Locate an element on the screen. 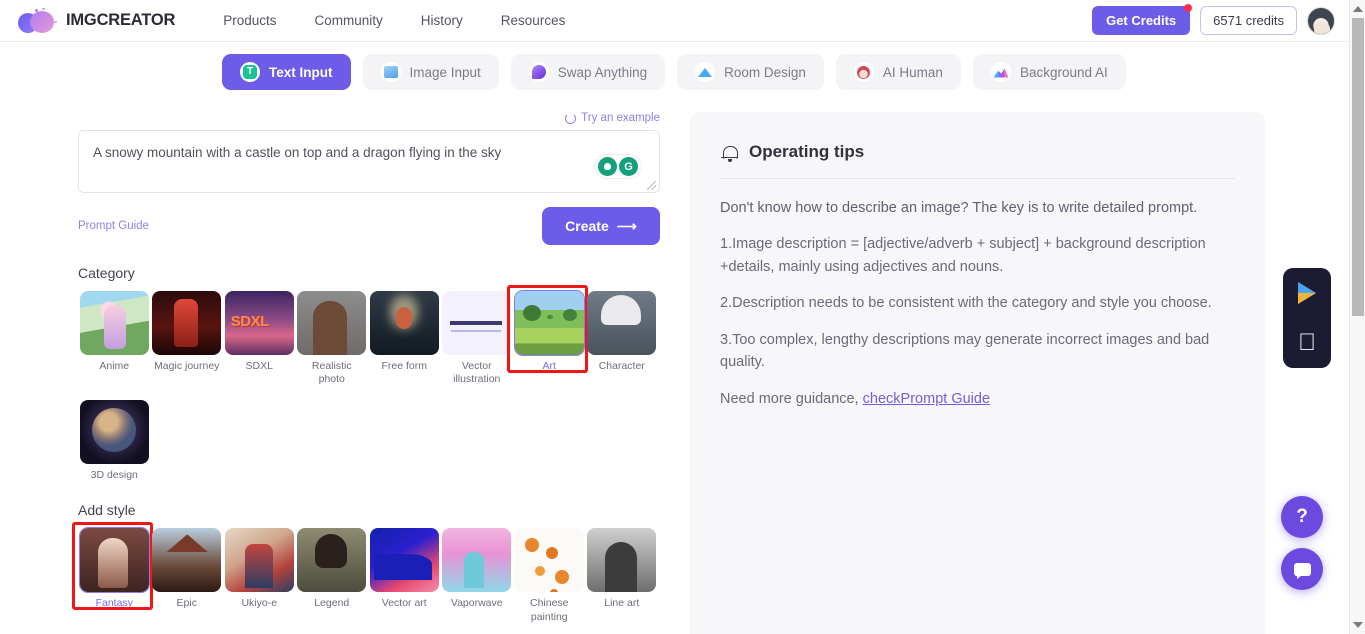  category-item-3d-design: 3D design is located at coordinates (114, 441).